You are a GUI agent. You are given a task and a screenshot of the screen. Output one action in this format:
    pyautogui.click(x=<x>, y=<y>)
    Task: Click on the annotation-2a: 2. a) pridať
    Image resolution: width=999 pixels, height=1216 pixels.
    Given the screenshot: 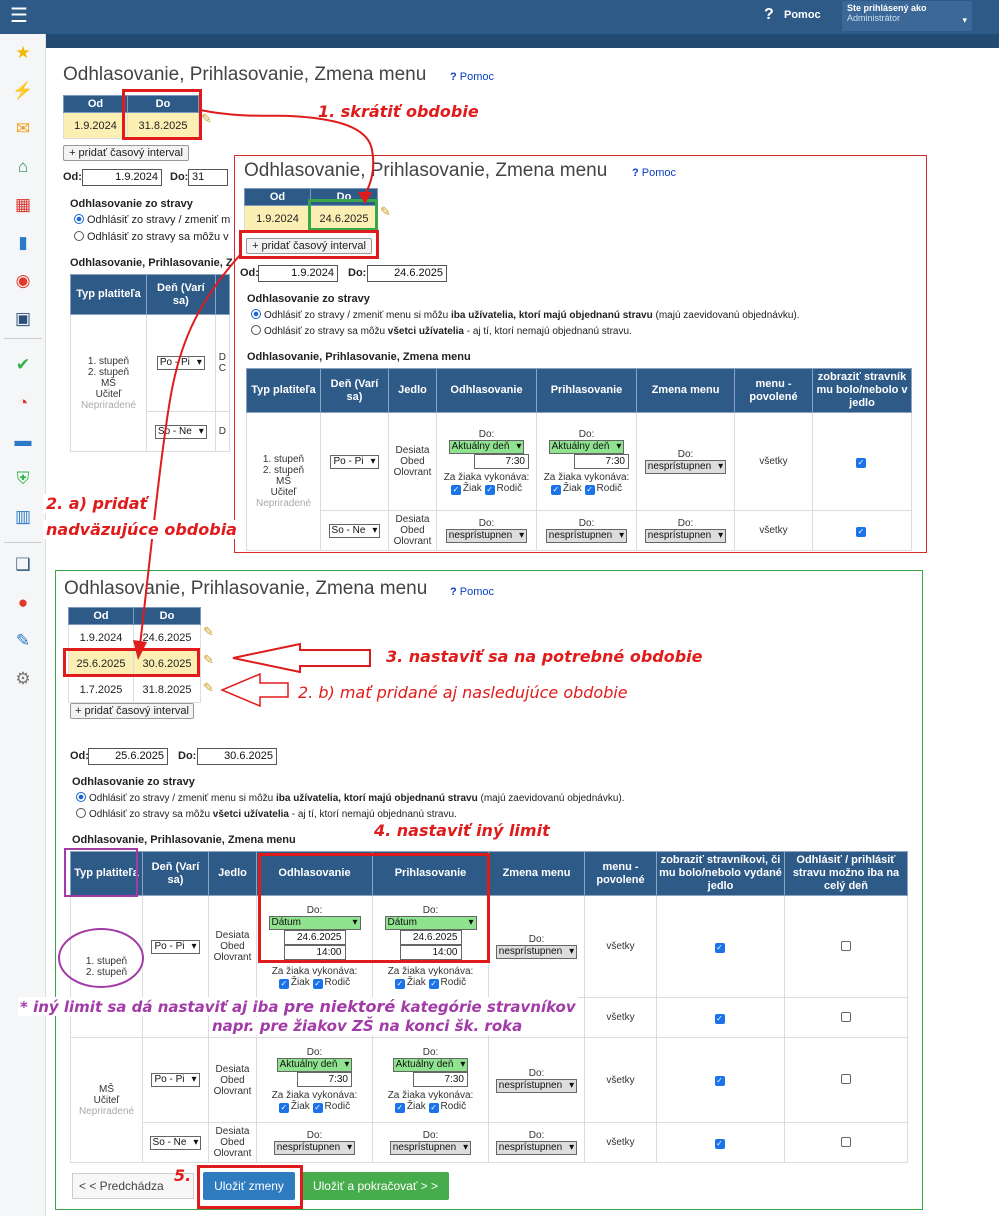 What is the action you would take?
    pyautogui.click(x=97, y=503)
    